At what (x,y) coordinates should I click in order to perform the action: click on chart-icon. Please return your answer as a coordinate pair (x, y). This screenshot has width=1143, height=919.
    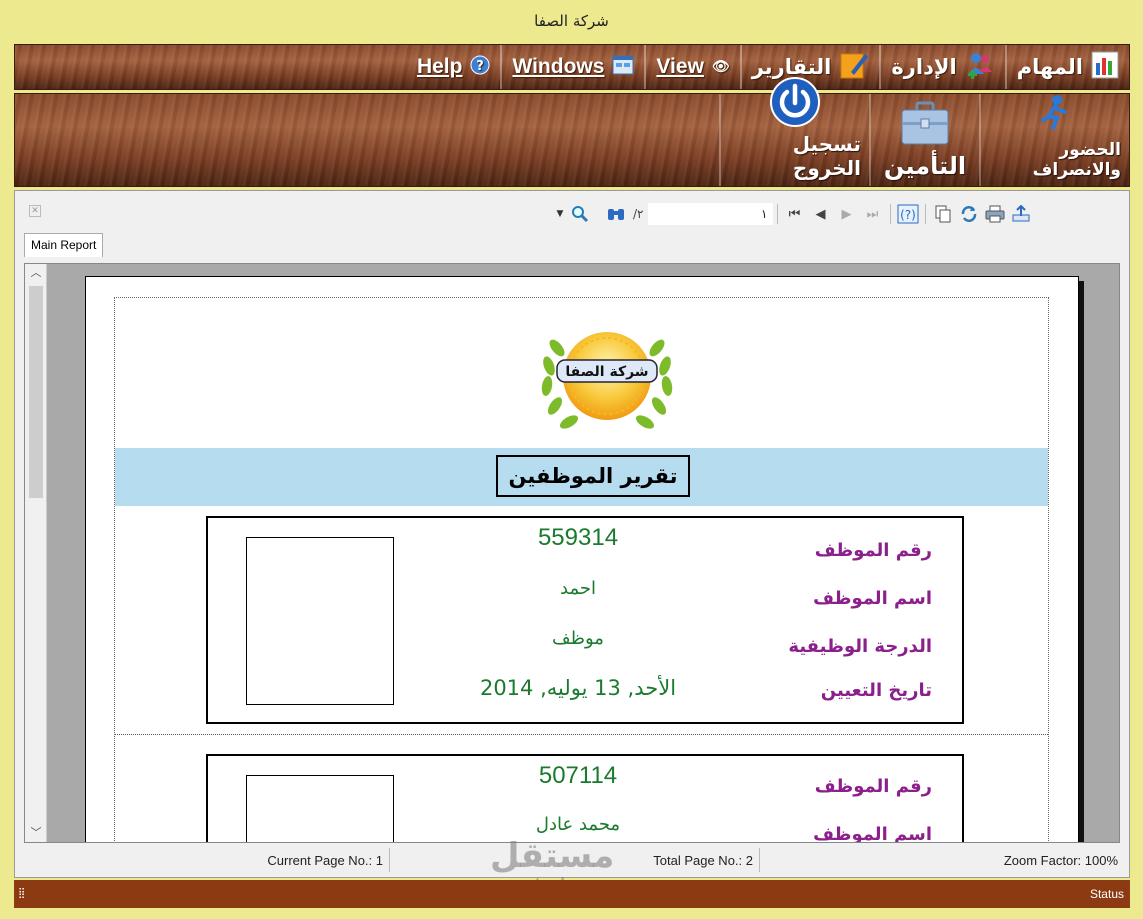
    Looking at the image, I should click on (1105, 67).